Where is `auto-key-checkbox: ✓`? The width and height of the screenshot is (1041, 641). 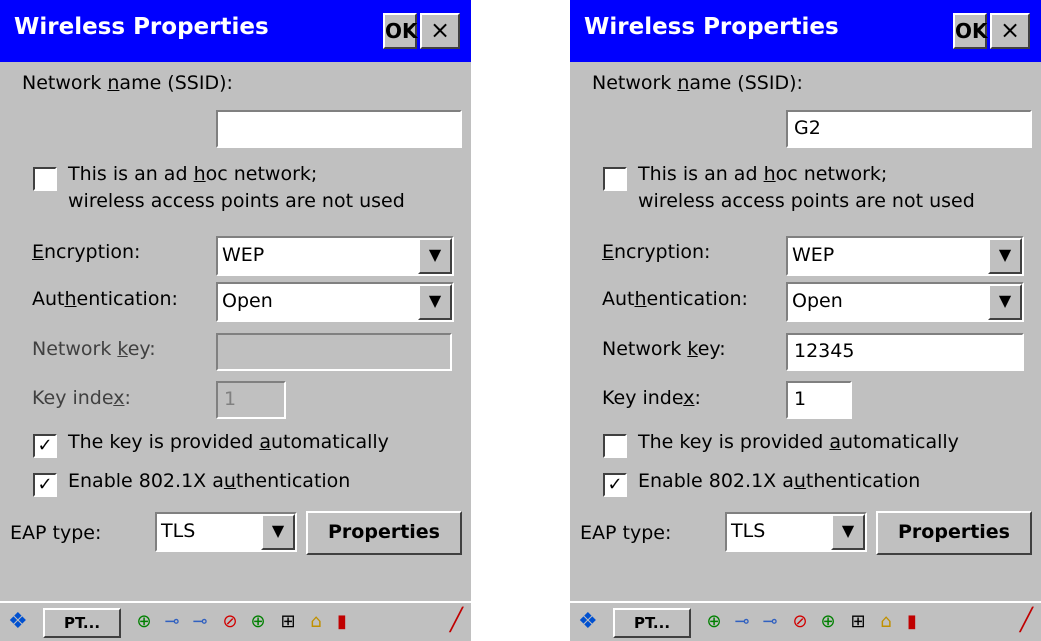
auto-key-checkbox: ✓ is located at coordinates (45, 446).